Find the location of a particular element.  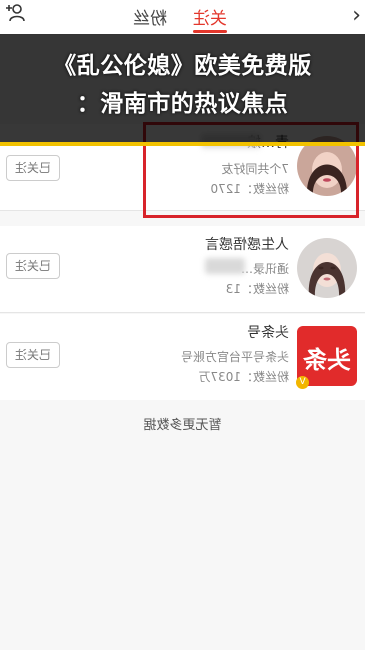

list-item: 头条 V 头条号 头条号平台官方账号 粉丝数：1037万 已关注 is located at coordinates (182, 357).